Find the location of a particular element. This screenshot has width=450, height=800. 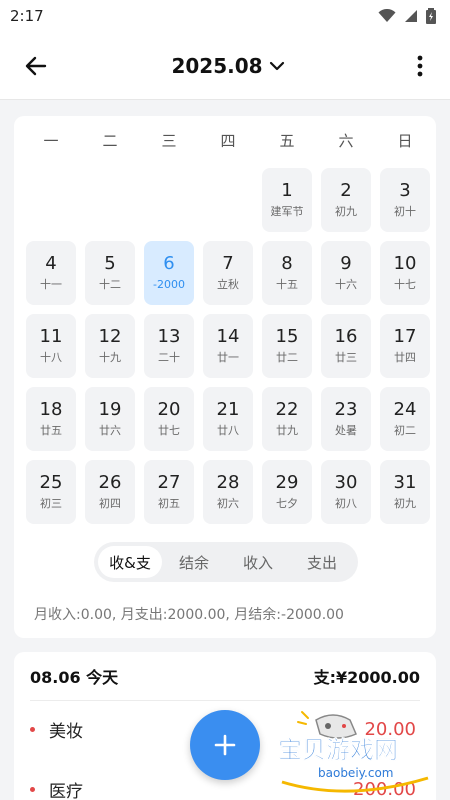

page-title: 2025.08 is located at coordinates (217, 65).